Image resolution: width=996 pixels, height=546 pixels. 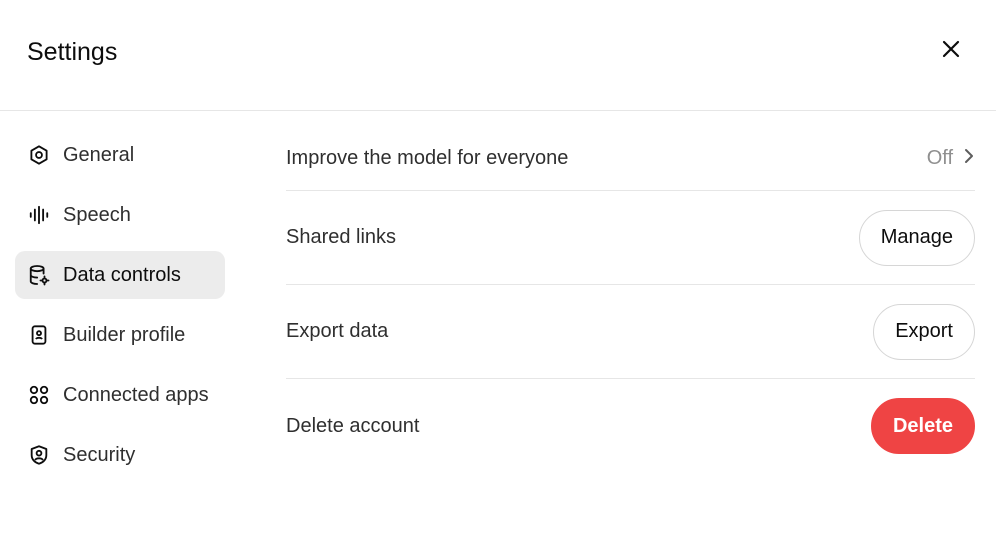 What do you see at coordinates (341, 237) in the screenshot?
I see `row-label: Shared links` at bounding box center [341, 237].